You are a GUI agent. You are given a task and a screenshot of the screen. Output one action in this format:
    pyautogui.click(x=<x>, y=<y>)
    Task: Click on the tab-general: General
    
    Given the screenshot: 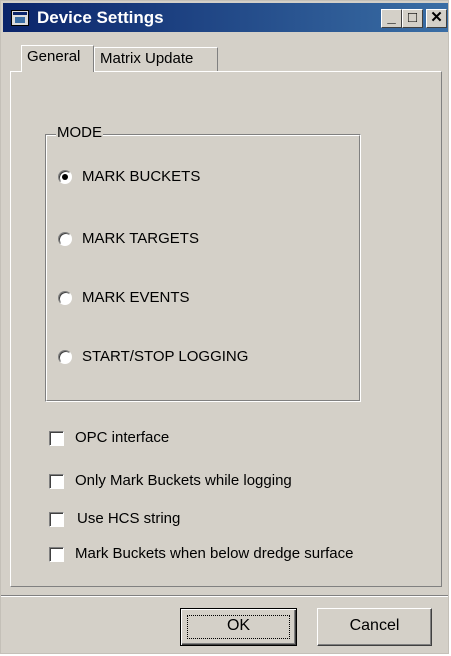 What is the action you would take?
    pyautogui.click(x=57, y=58)
    